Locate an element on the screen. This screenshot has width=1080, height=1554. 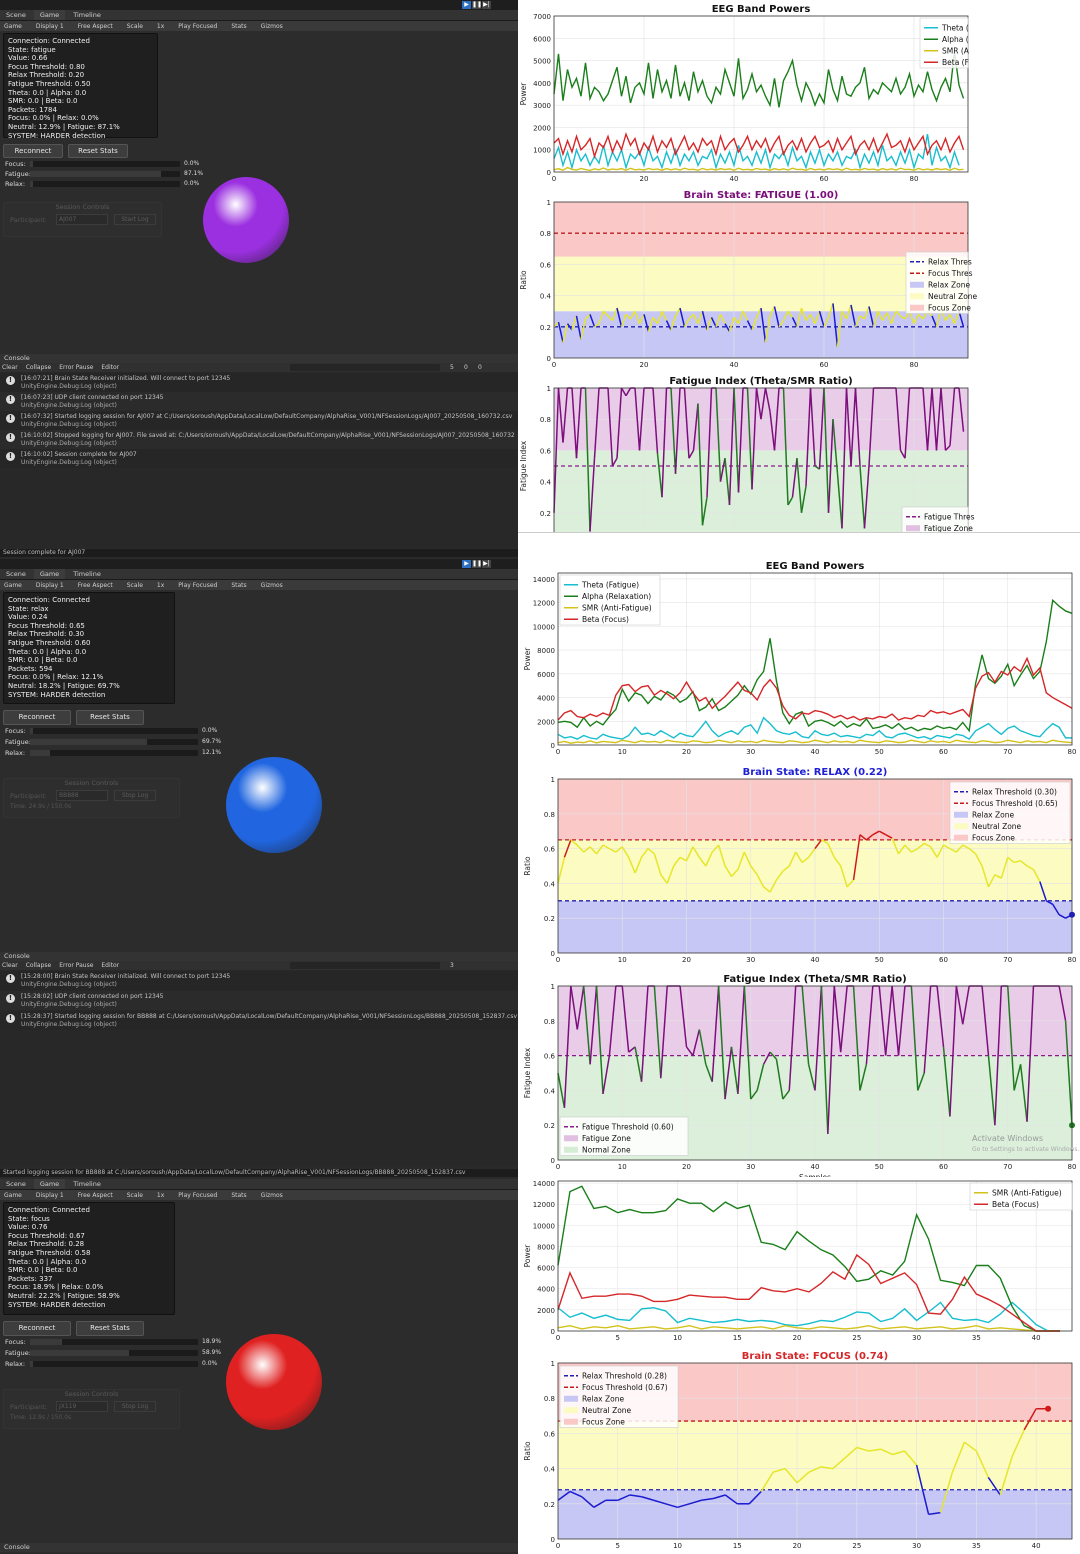
y-tick-label: 0.2 is located at coordinates (549, 919).